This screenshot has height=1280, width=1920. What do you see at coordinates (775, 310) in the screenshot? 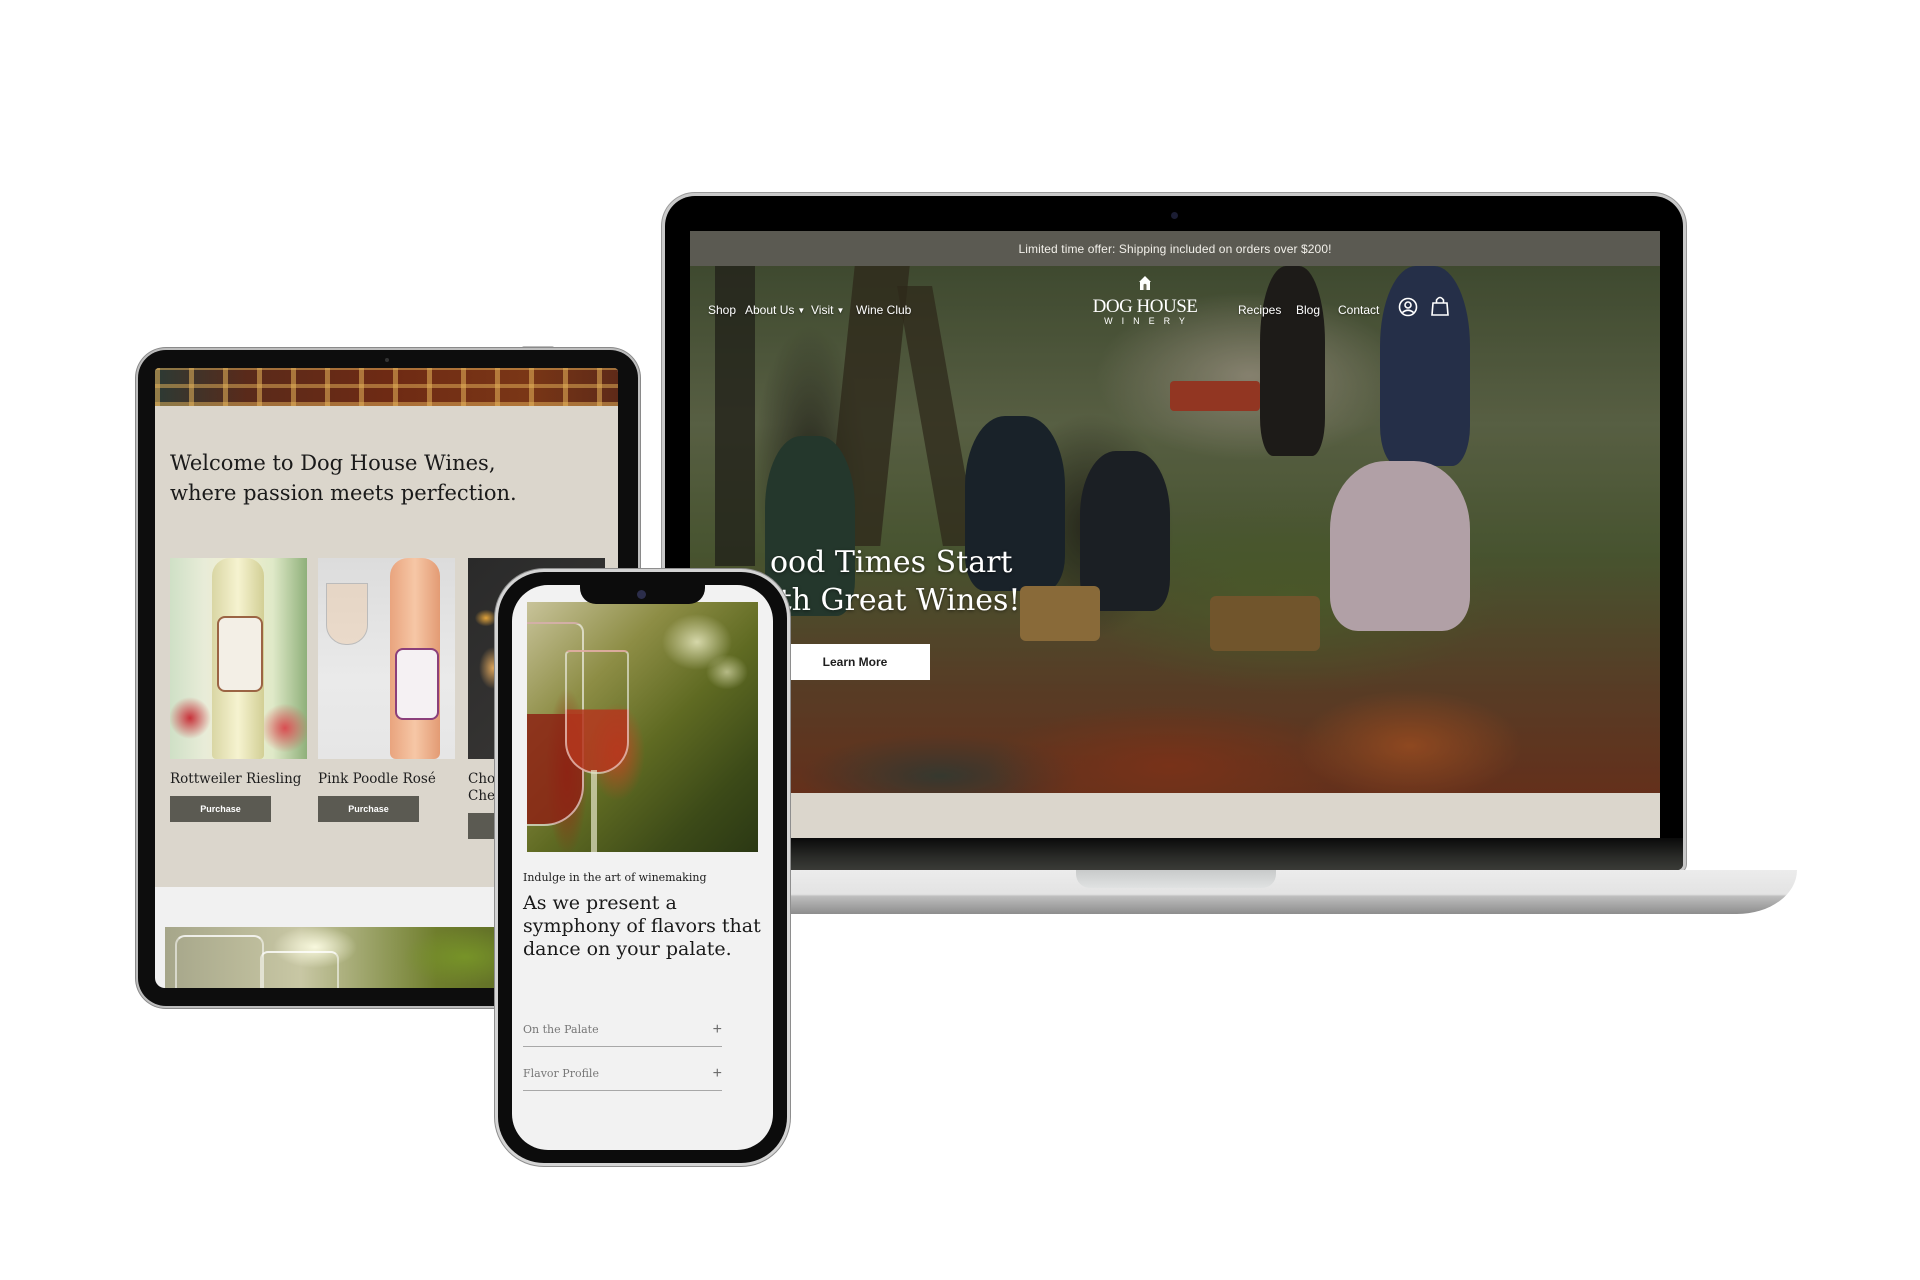
I see `nav-about-us: About Us ▼` at bounding box center [775, 310].